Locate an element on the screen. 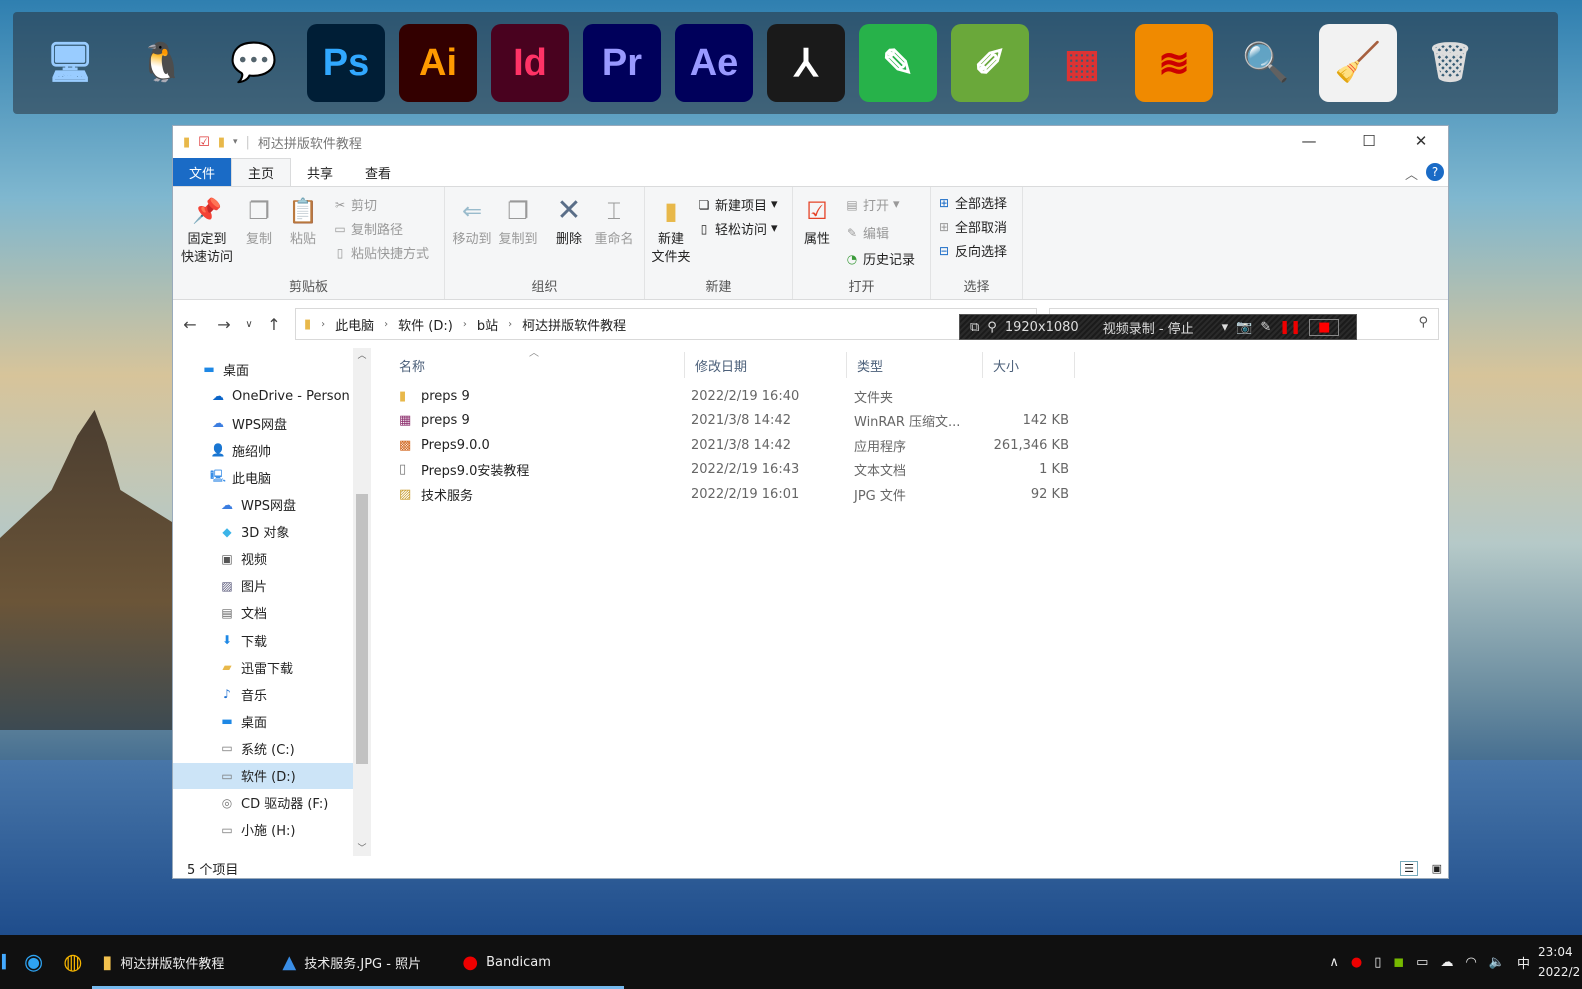  onedrive-tray-icon: ☁ is located at coordinates (1446, 962).